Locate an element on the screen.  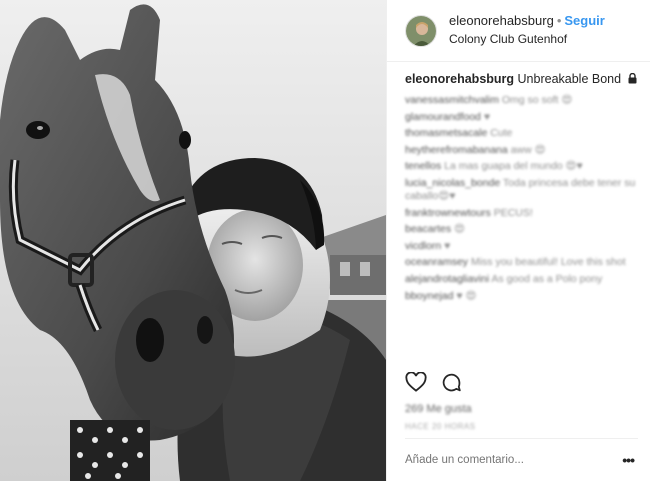
caption-text: Unbreakable Bond is located at coordinates (569, 79).